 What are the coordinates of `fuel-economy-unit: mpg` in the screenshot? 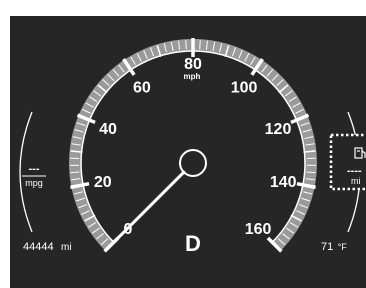 It's located at (34, 183).